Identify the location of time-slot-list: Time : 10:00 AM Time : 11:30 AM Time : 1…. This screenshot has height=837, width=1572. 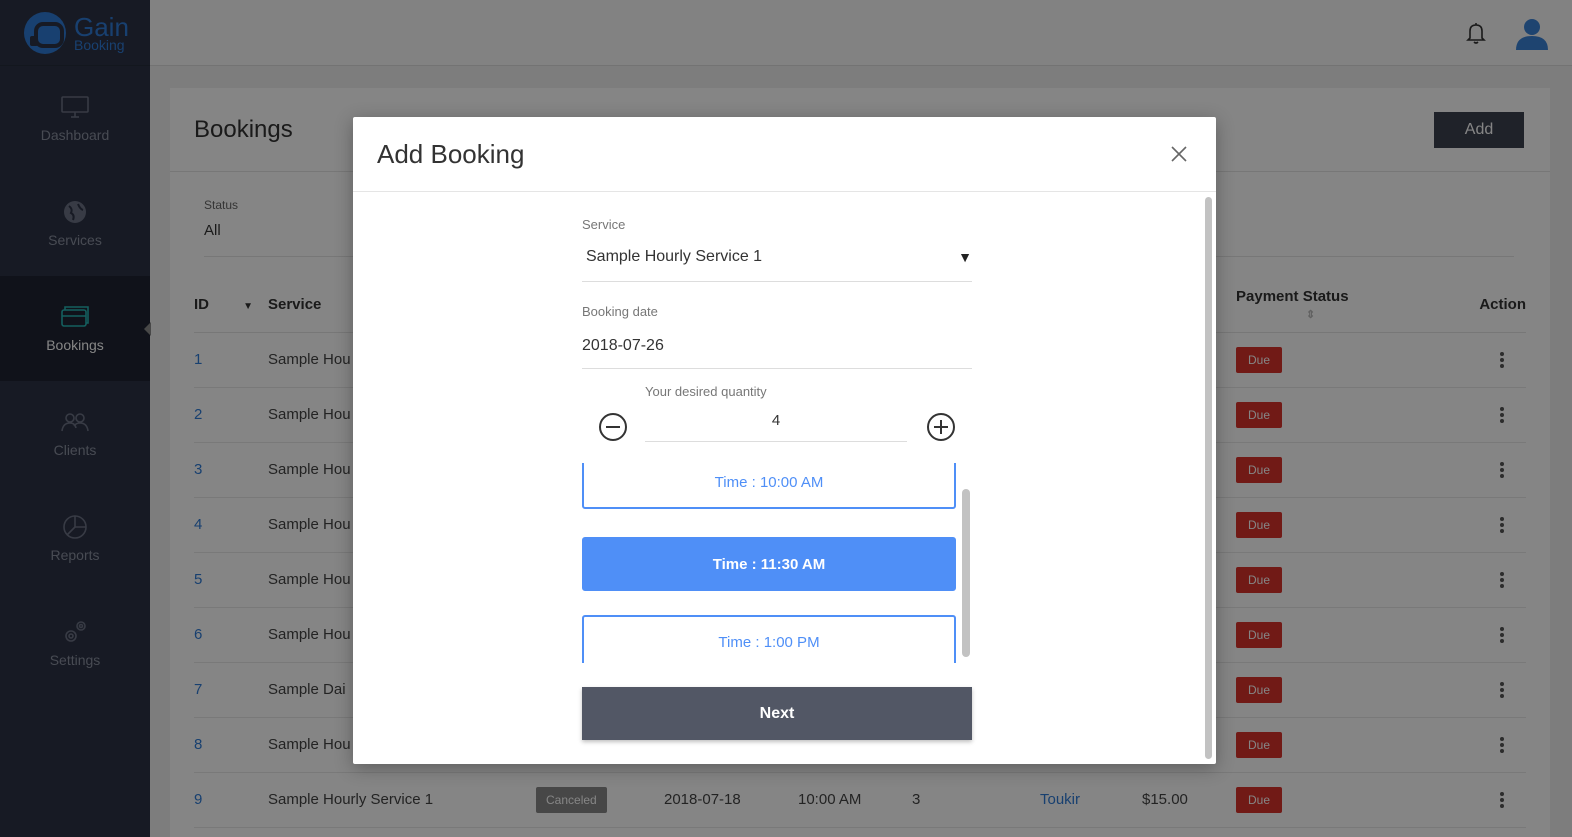
(777, 563).